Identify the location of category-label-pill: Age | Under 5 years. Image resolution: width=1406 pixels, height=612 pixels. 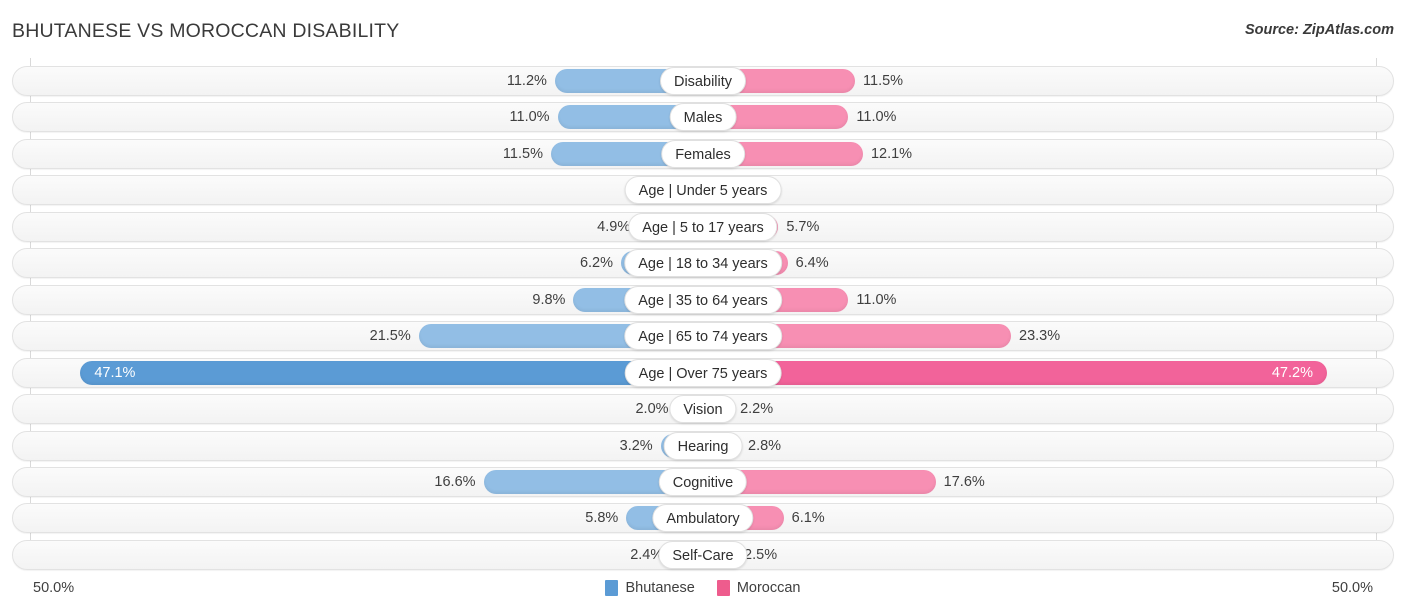
(703, 190).